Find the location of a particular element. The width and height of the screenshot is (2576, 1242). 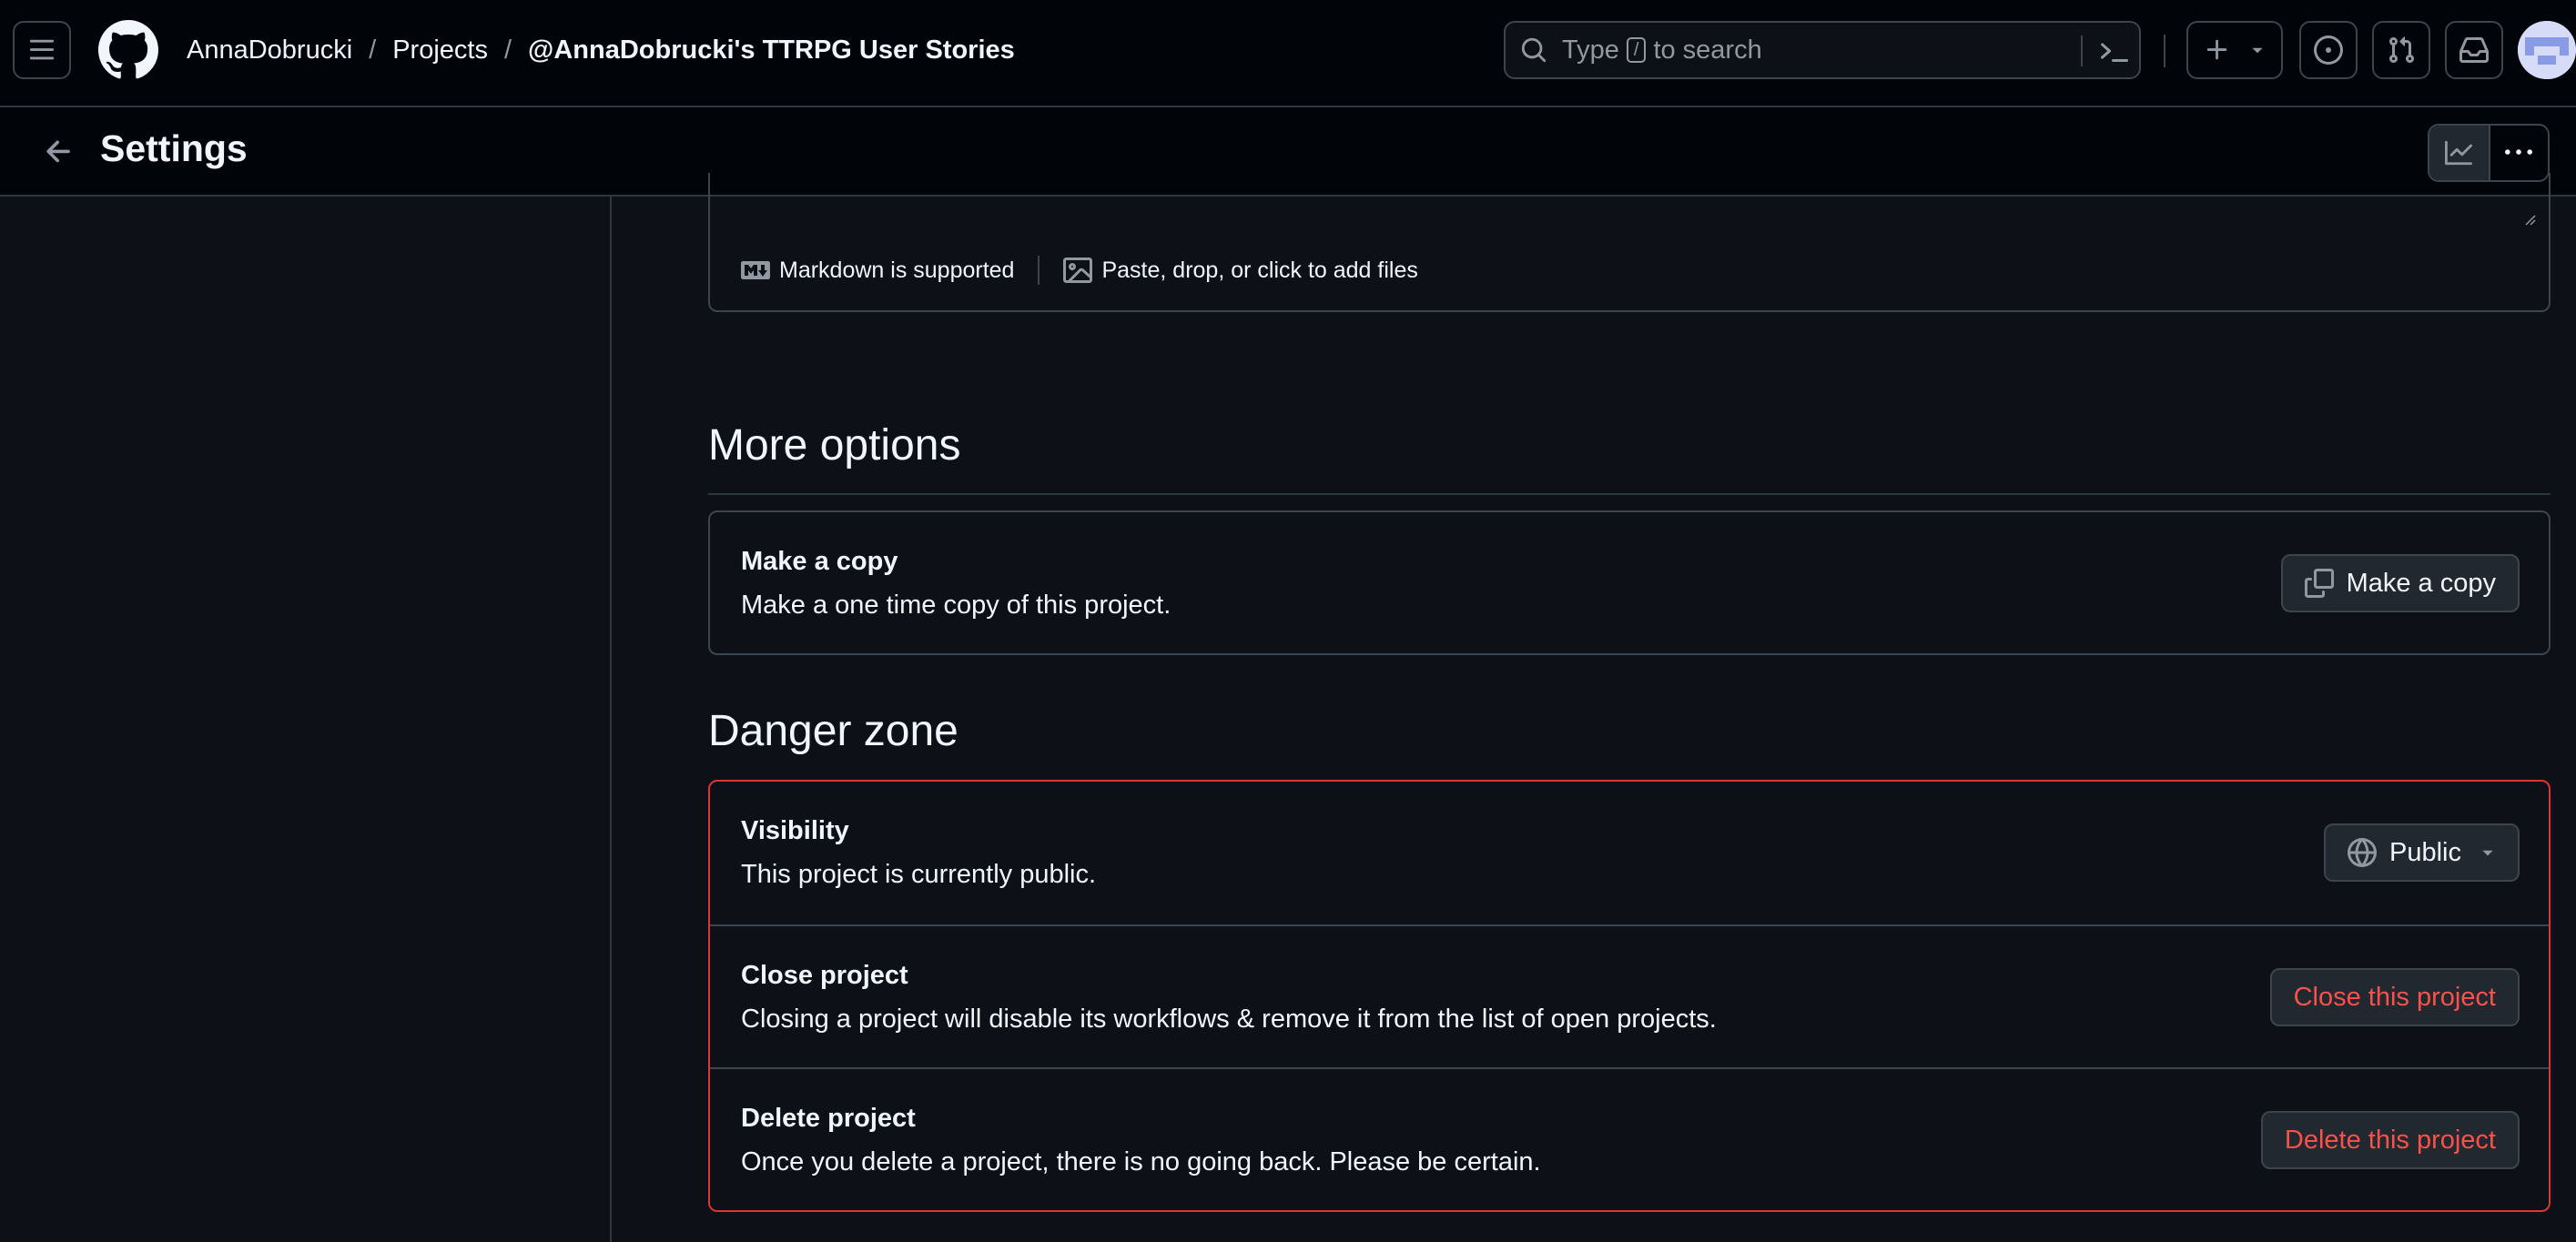

issue-opened-icon is located at coordinates (2328, 50).